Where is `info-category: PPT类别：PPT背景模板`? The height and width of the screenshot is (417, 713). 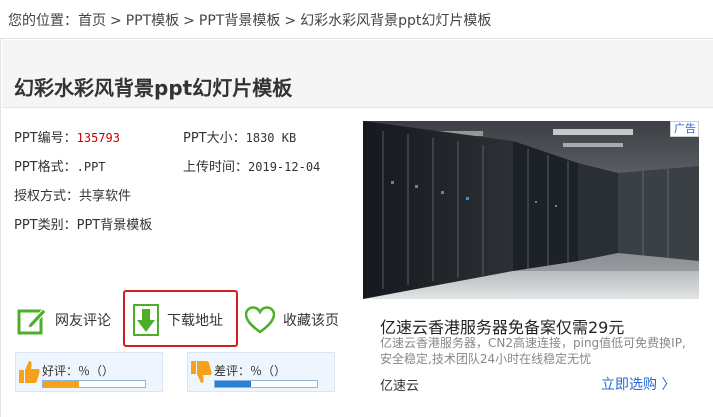
info-category: PPT类别：PPT背景模板 is located at coordinates (83, 223).